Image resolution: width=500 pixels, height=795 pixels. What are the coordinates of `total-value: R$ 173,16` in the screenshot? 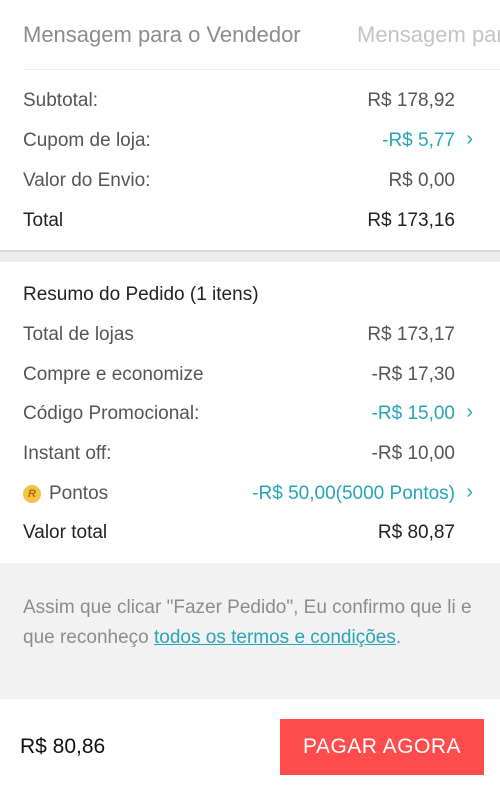 It's located at (411, 220).